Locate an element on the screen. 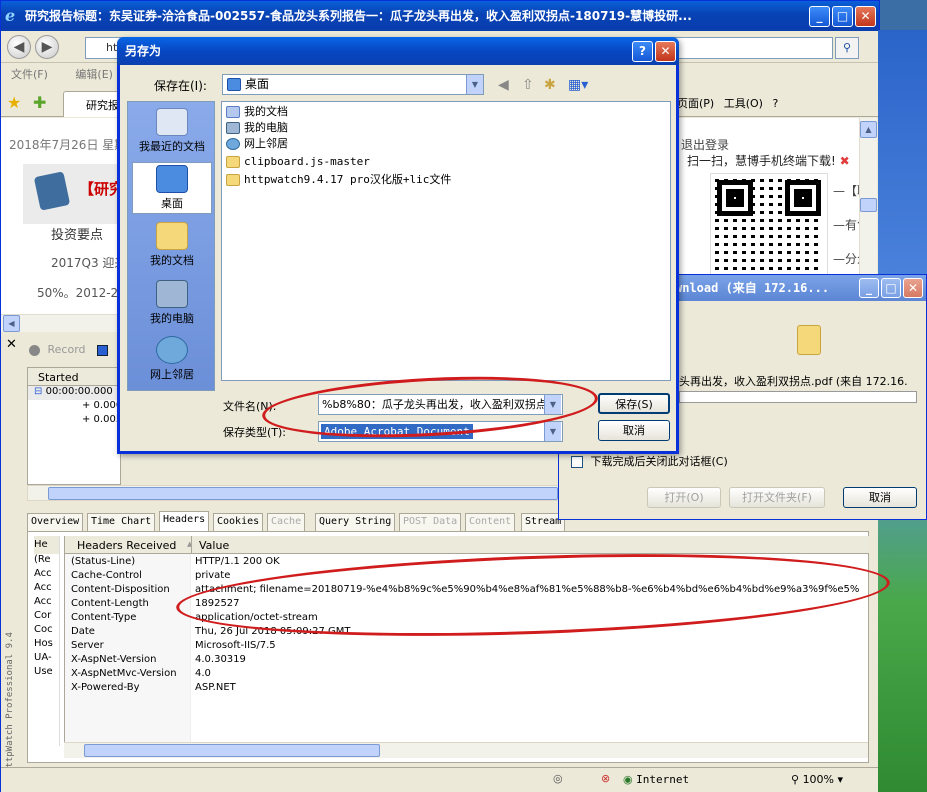 The image size is (927, 792). filetype-select: Adobe Acrobat Document is located at coordinates (440, 431).